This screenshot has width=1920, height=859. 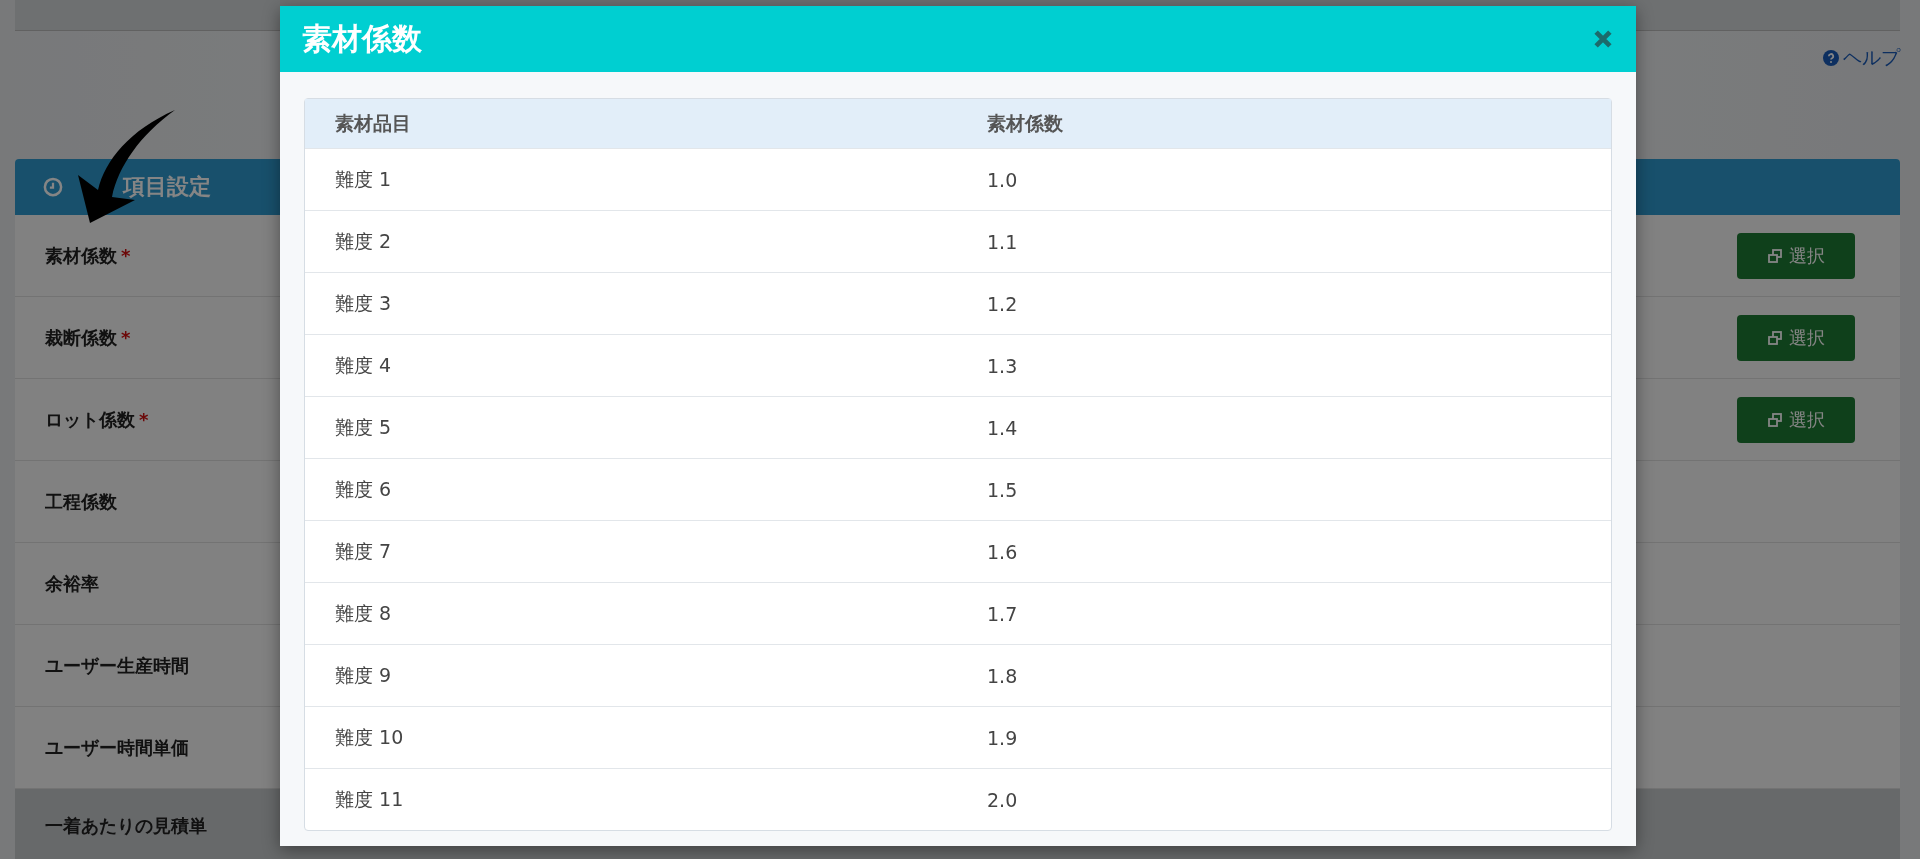 What do you see at coordinates (1603, 39) in the screenshot?
I see `close-icon` at bounding box center [1603, 39].